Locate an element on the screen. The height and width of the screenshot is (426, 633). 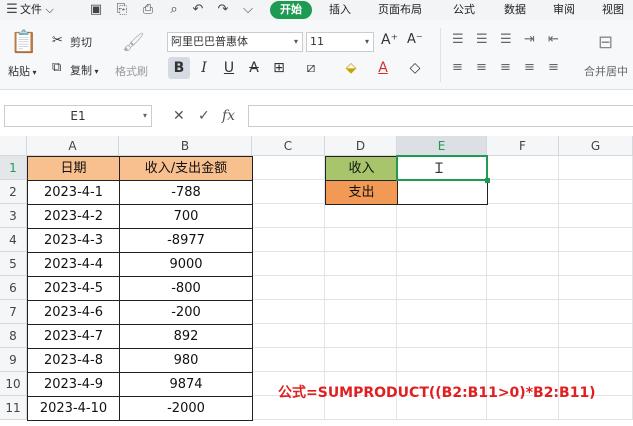
font-color-icon: A is located at coordinates (383, 68).